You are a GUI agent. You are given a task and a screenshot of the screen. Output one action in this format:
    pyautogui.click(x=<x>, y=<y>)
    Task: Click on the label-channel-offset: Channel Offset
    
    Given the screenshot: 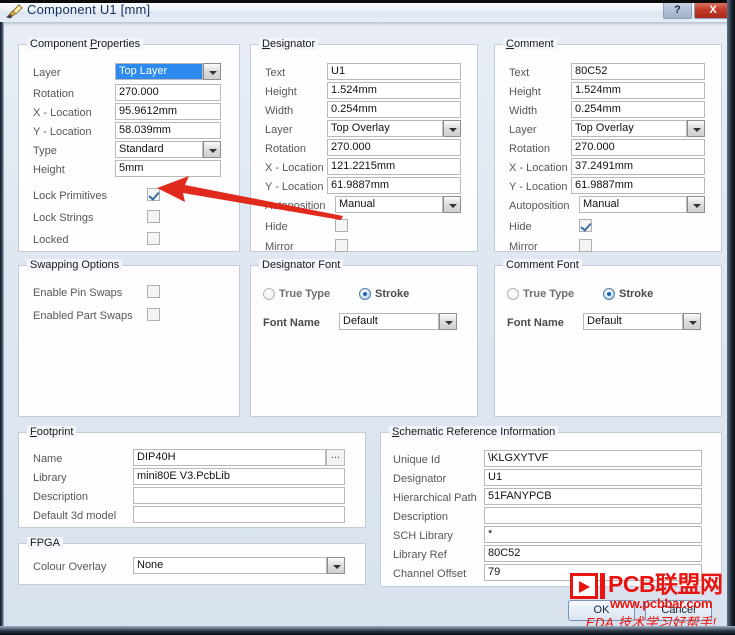 What is the action you would take?
    pyautogui.click(x=430, y=574)
    